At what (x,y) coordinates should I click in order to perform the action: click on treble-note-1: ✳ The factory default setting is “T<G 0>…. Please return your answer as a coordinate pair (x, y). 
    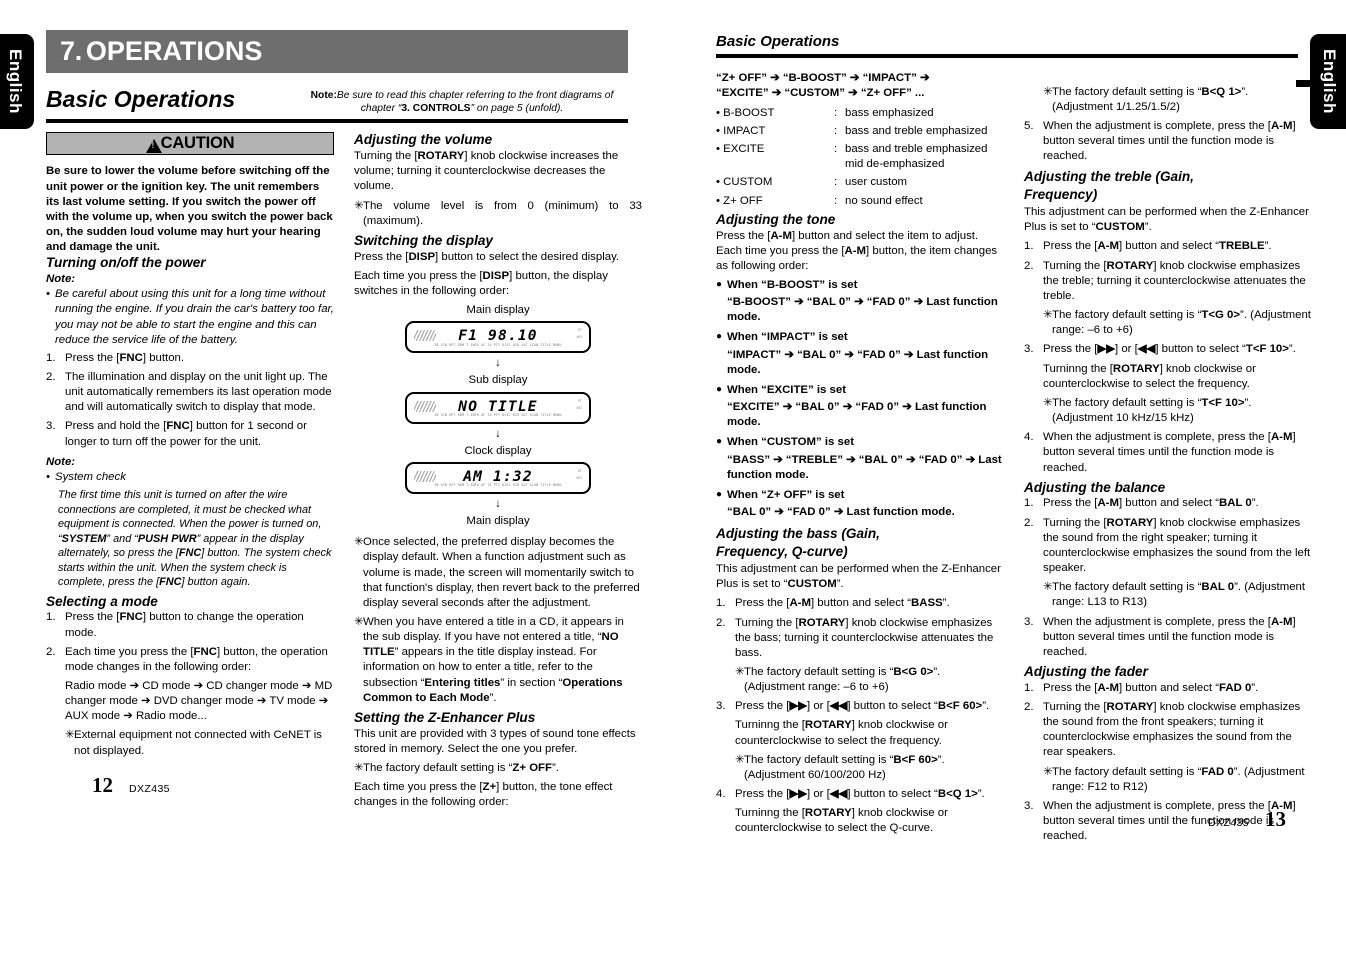
    Looking at the image, I should click on (1177, 323).